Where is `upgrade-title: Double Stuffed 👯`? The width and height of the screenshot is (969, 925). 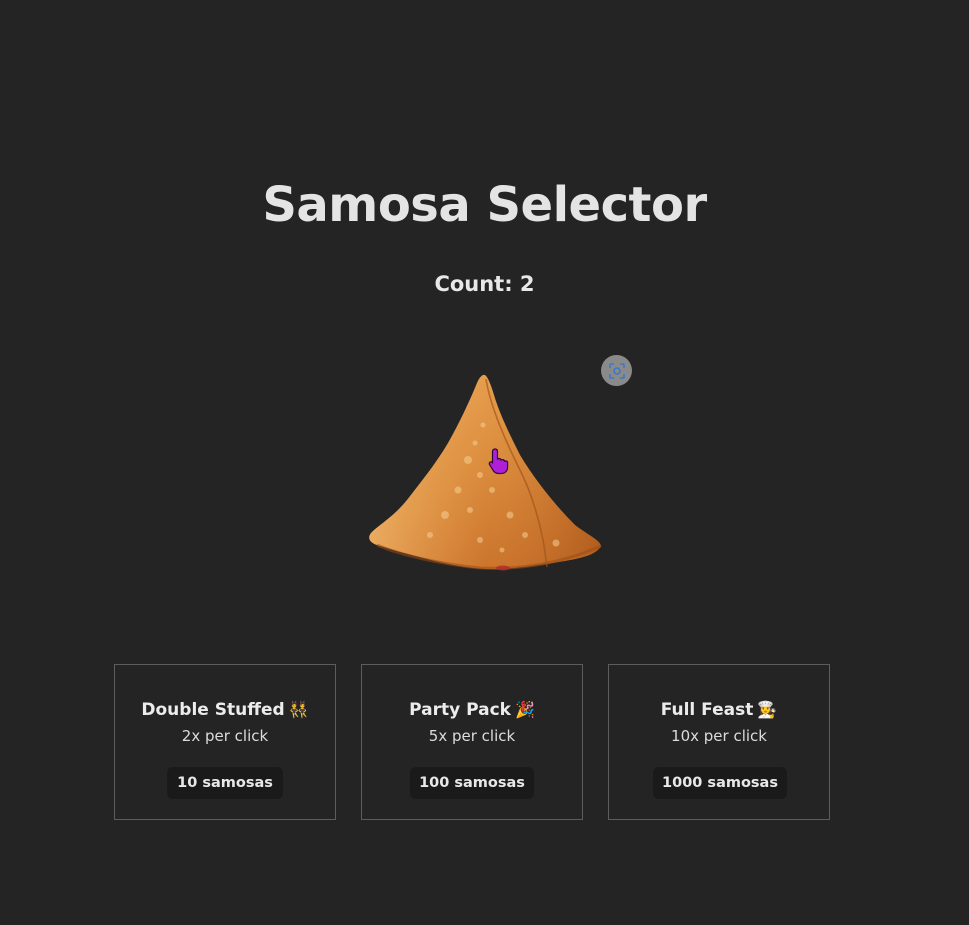 upgrade-title: Double Stuffed 👯 is located at coordinates (225, 710).